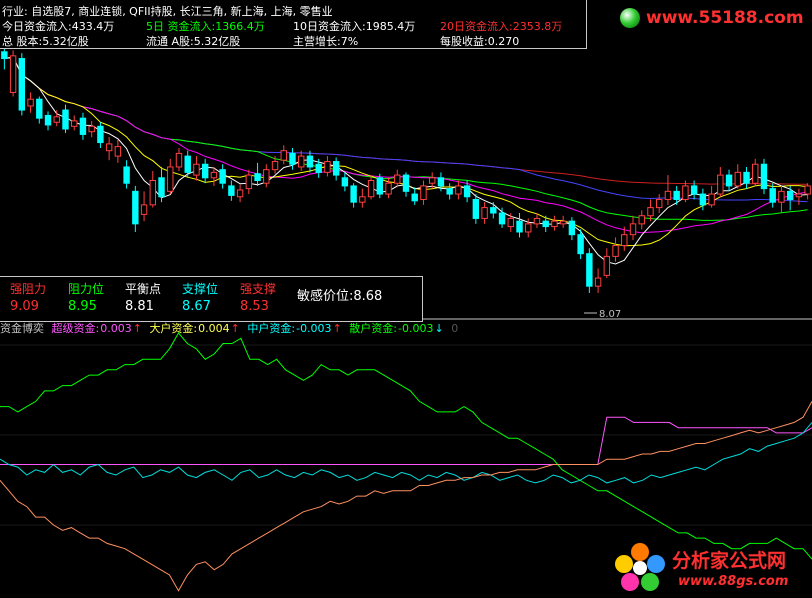 This screenshot has height=598, width=812. What do you see at coordinates (22, 328) in the screenshot?
I see `flow-title: 资金博奕` at bounding box center [22, 328].